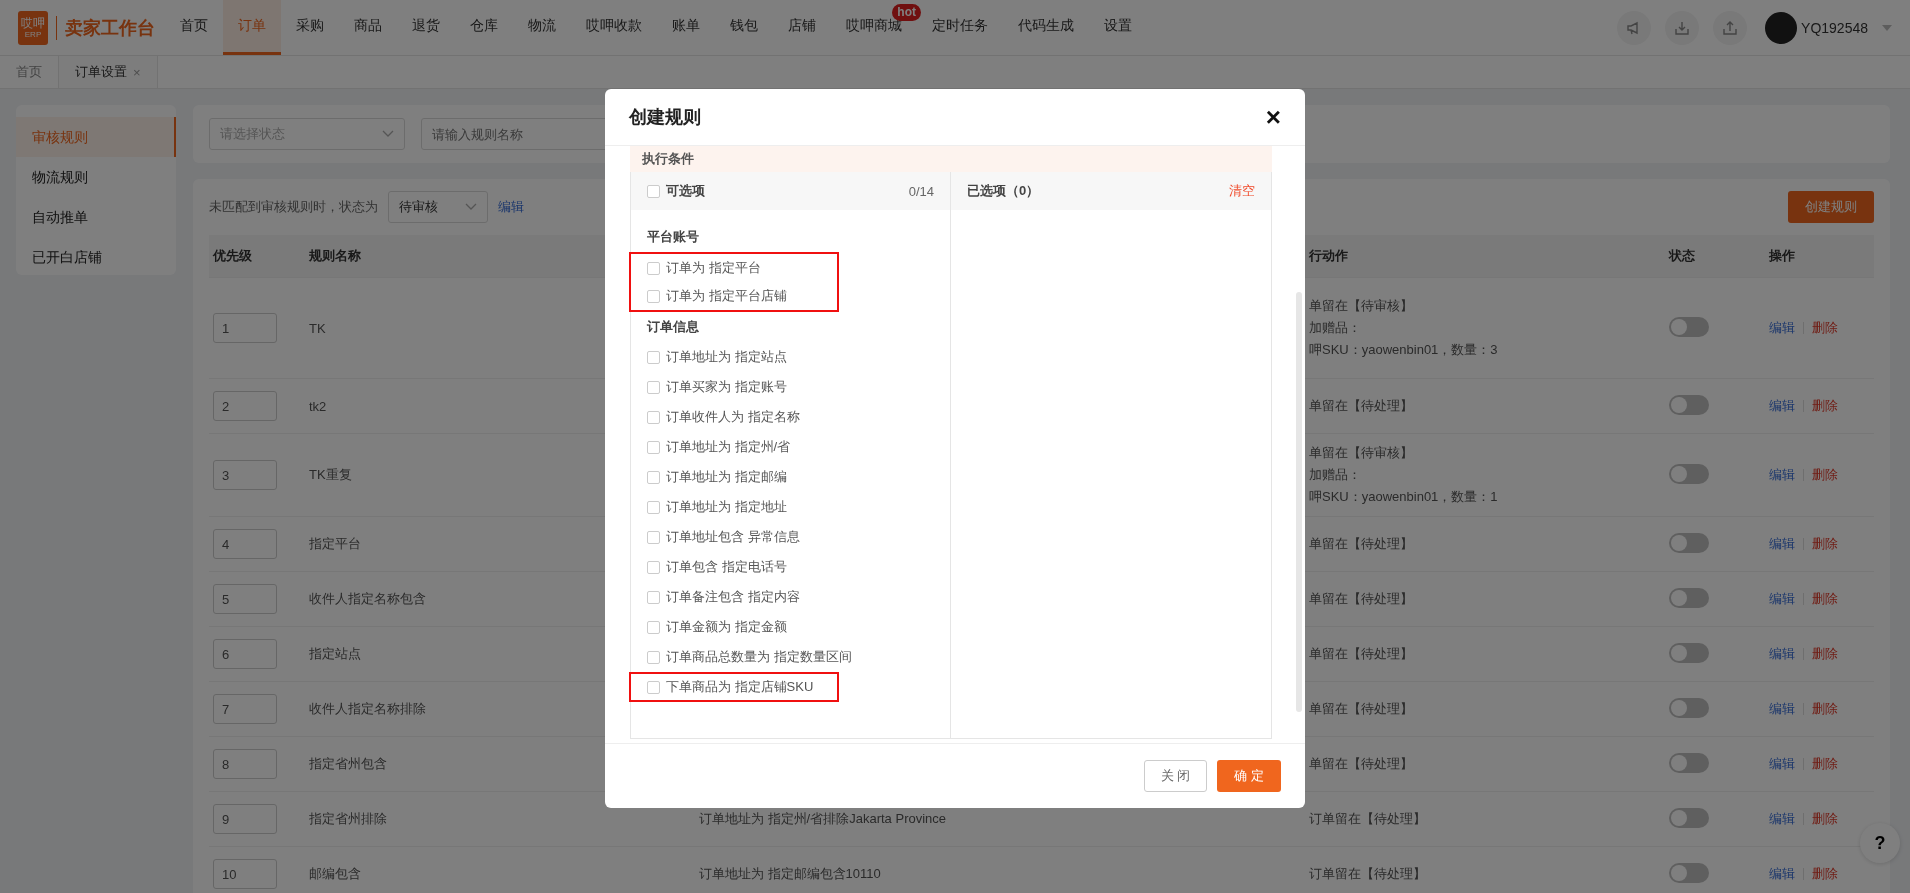 Image resolution: width=1910 pixels, height=893 pixels. I want to click on table-cell: 邮编包含, so click(335, 873).